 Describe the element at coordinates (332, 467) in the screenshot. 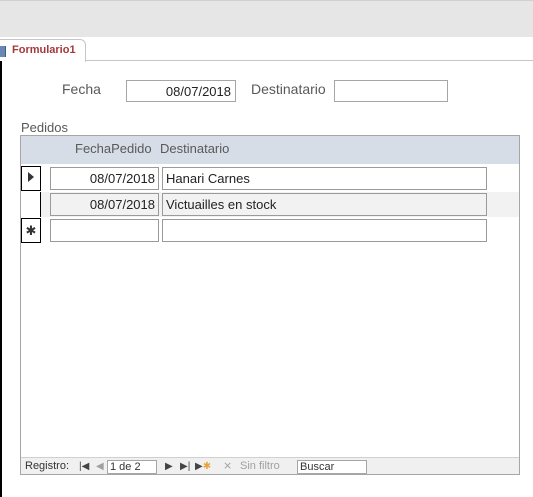

I see `search-input: Buscar` at that location.